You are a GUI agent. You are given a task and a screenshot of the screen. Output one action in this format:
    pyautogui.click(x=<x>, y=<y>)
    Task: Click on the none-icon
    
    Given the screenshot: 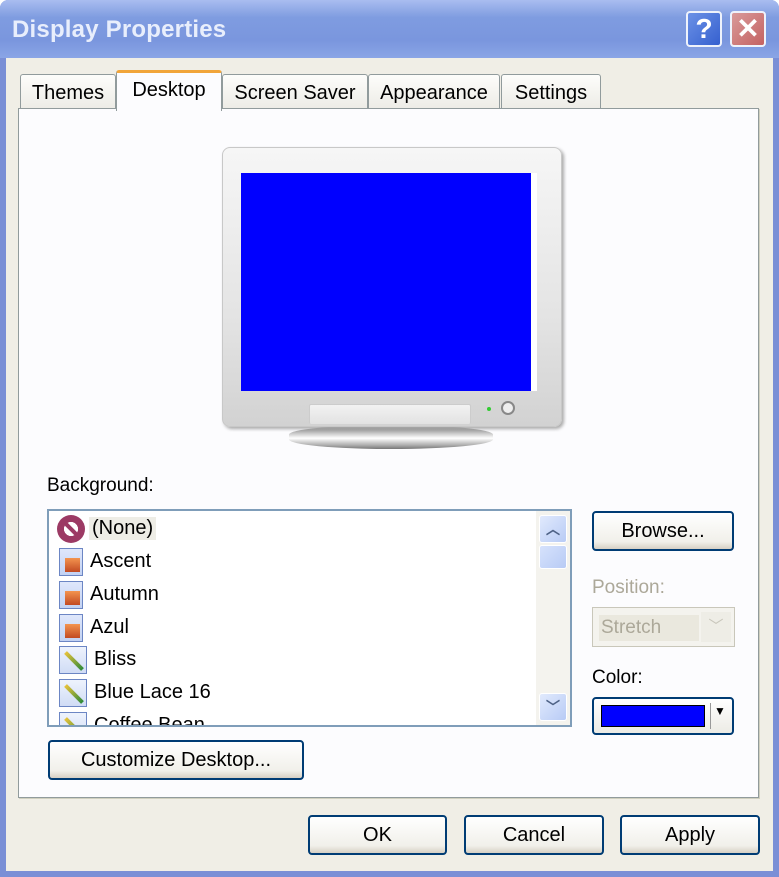 What is the action you would take?
    pyautogui.click(x=71, y=528)
    